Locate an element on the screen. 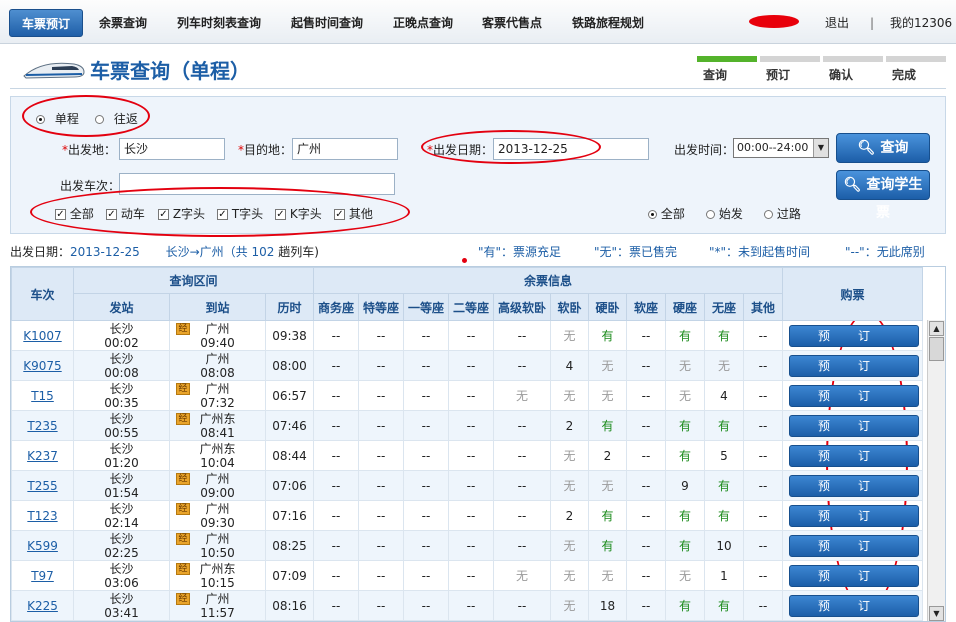 The image size is (956, 622). trip-oneway-option: 单程 is located at coordinates (57, 118).